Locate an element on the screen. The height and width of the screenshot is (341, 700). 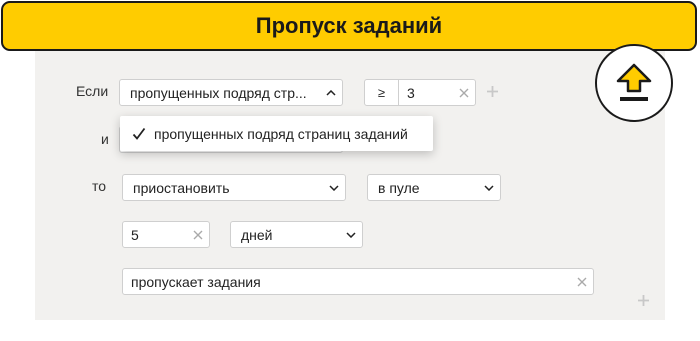
if-label: Если is located at coordinates (92, 91).